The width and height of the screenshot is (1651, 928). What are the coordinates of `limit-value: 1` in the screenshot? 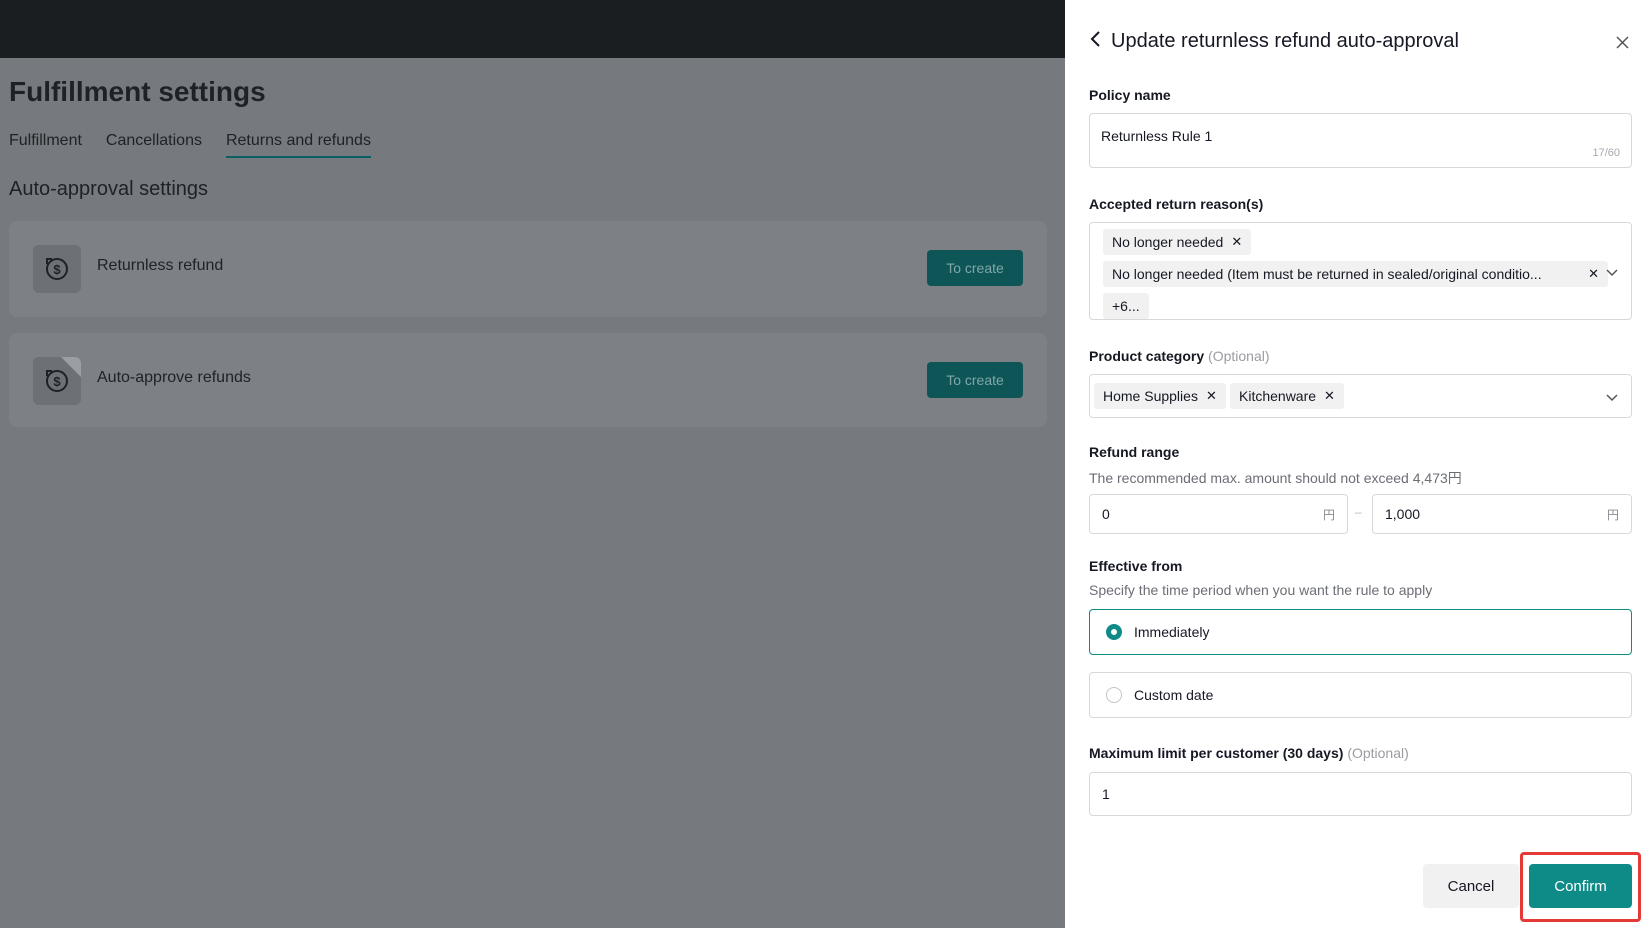 It's located at (1106, 794).